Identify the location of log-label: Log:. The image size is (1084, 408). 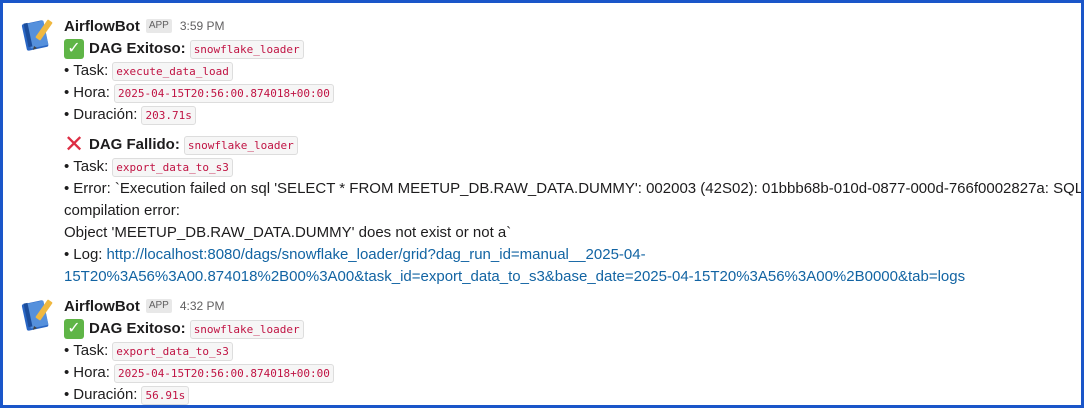
(88, 254).